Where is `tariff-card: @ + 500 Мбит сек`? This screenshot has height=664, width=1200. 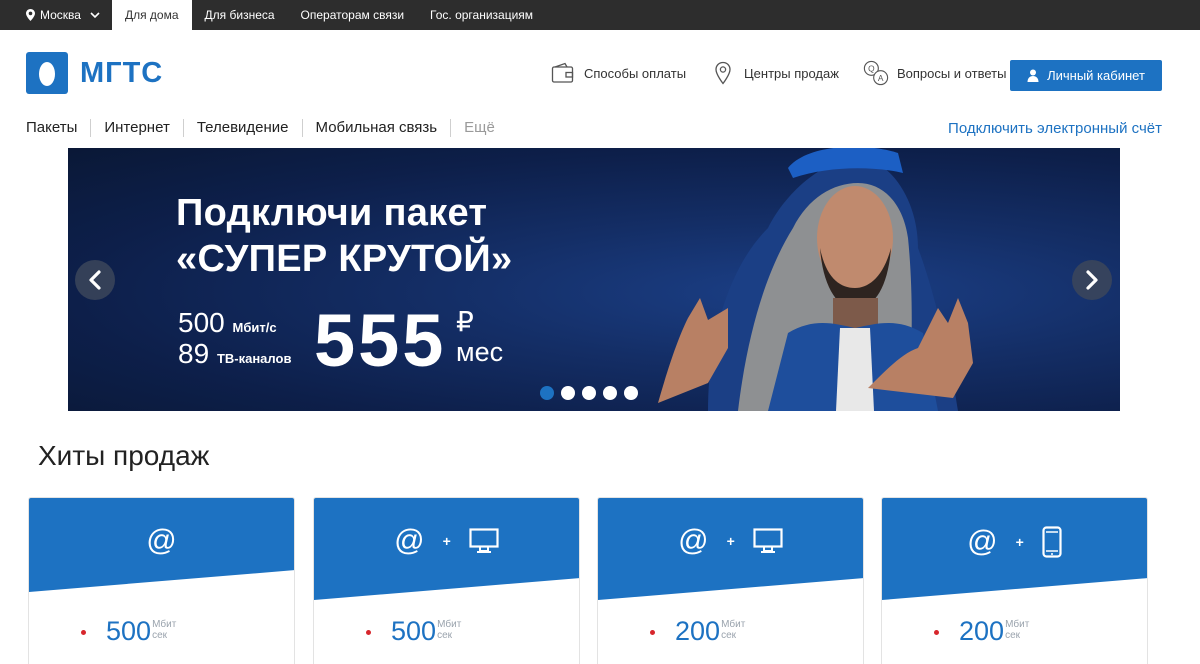 tariff-card: @ + 500 Мбит сек is located at coordinates (446, 580).